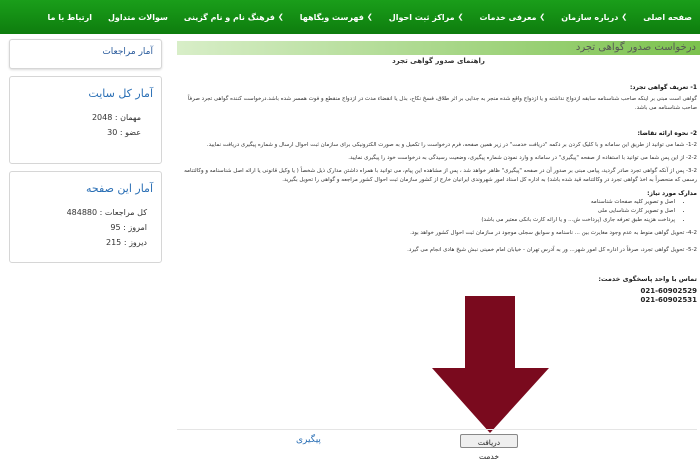  What do you see at coordinates (489, 447) in the screenshot?
I see `receive-service-button: دریافت خدمت` at bounding box center [489, 447].